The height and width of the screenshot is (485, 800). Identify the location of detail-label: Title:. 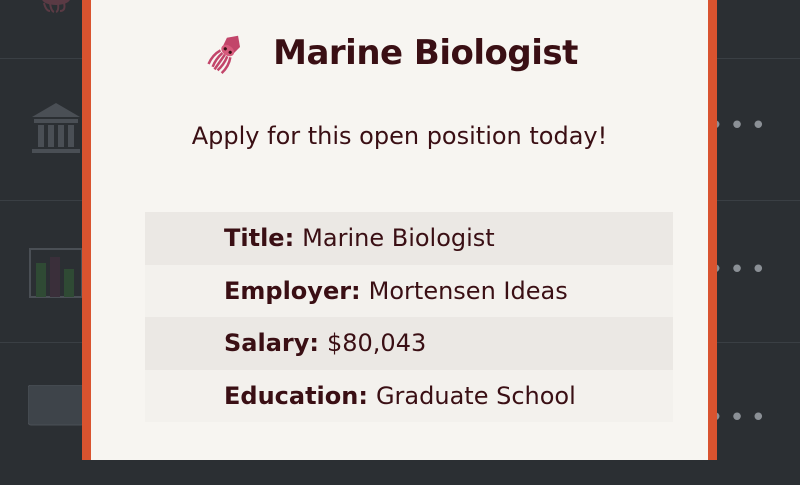
(259, 238).